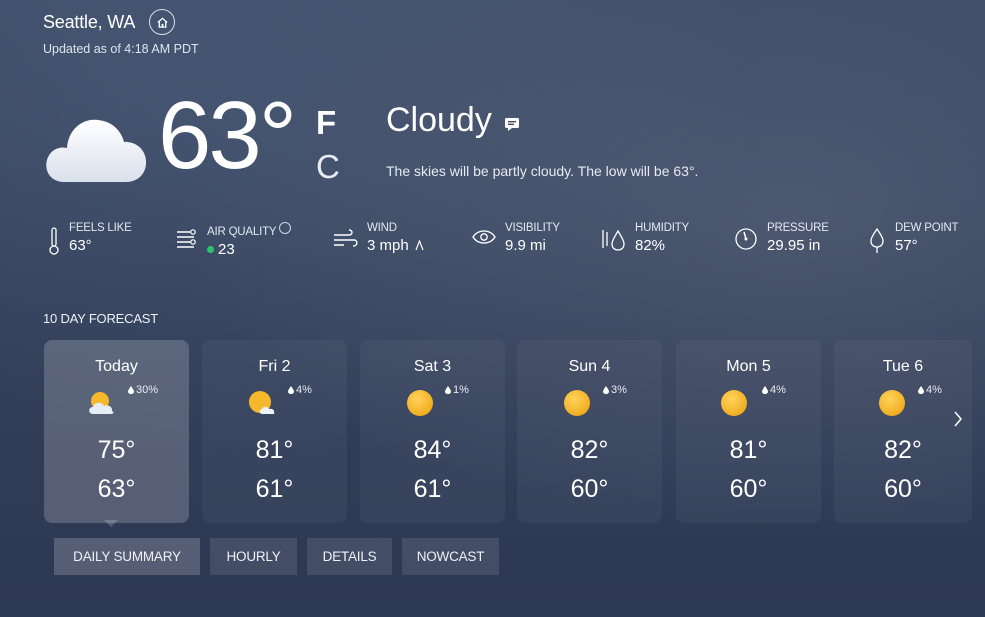 This screenshot has width=985, height=617. Describe the element at coordinates (461, 390) in the screenshot. I see `precip-value: 1%` at that location.